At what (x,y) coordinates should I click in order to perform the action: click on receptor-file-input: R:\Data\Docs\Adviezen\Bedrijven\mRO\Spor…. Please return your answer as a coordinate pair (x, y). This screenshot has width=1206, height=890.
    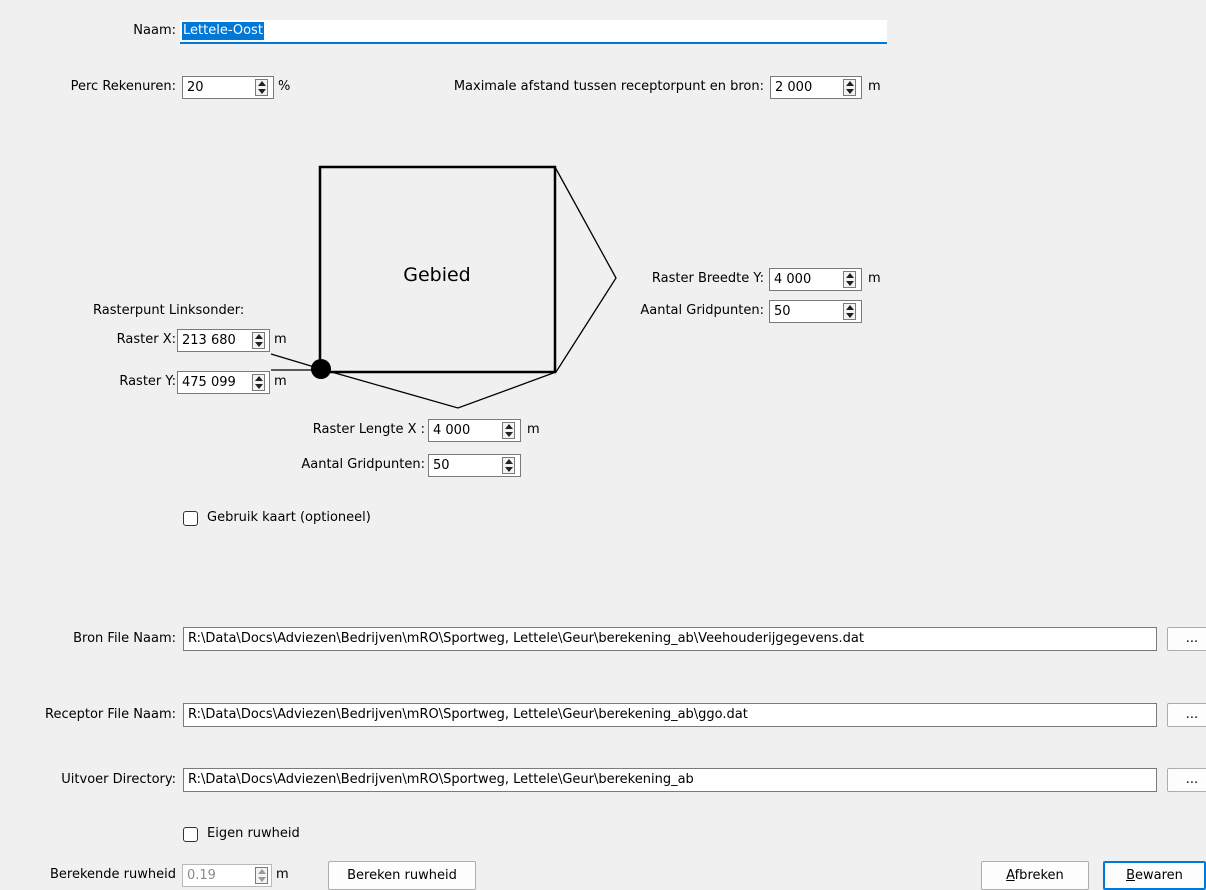
    Looking at the image, I should click on (670, 715).